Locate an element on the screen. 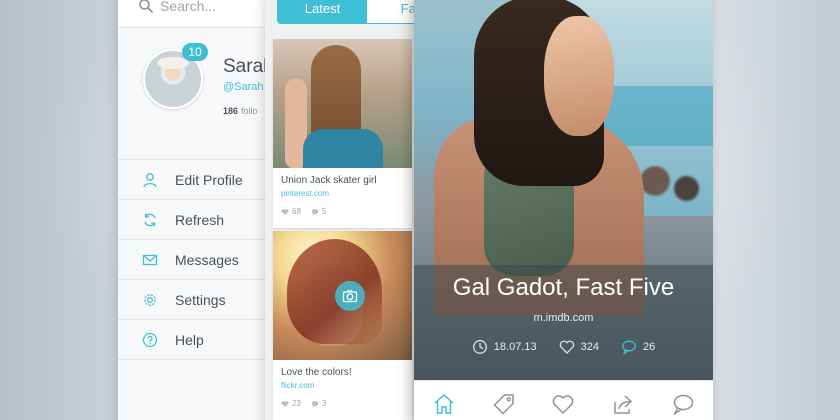 The width and height of the screenshot is (840, 420). followers-label: follo is located at coordinates (249, 111).